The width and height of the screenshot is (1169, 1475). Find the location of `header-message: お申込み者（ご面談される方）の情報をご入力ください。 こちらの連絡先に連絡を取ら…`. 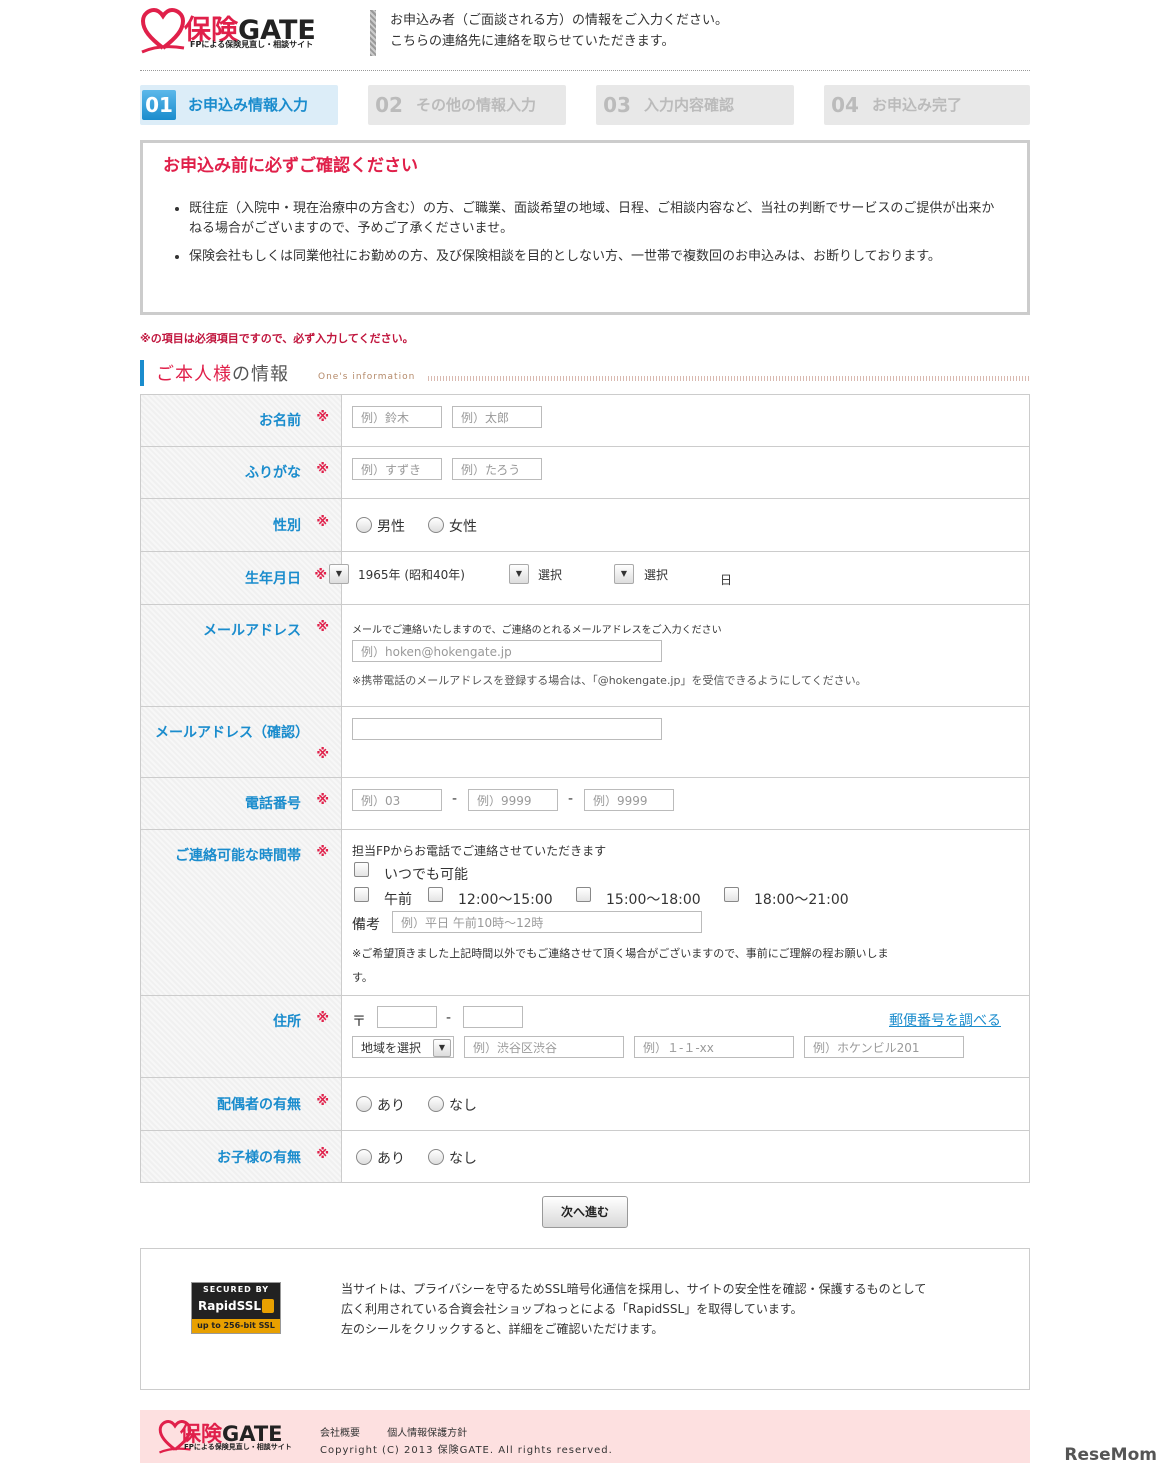

header-message: お申込み者（ご面談される方）の情報をご入力ください。 こちらの連絡先に連絡を取ら… is located at coordinates (559, 31).